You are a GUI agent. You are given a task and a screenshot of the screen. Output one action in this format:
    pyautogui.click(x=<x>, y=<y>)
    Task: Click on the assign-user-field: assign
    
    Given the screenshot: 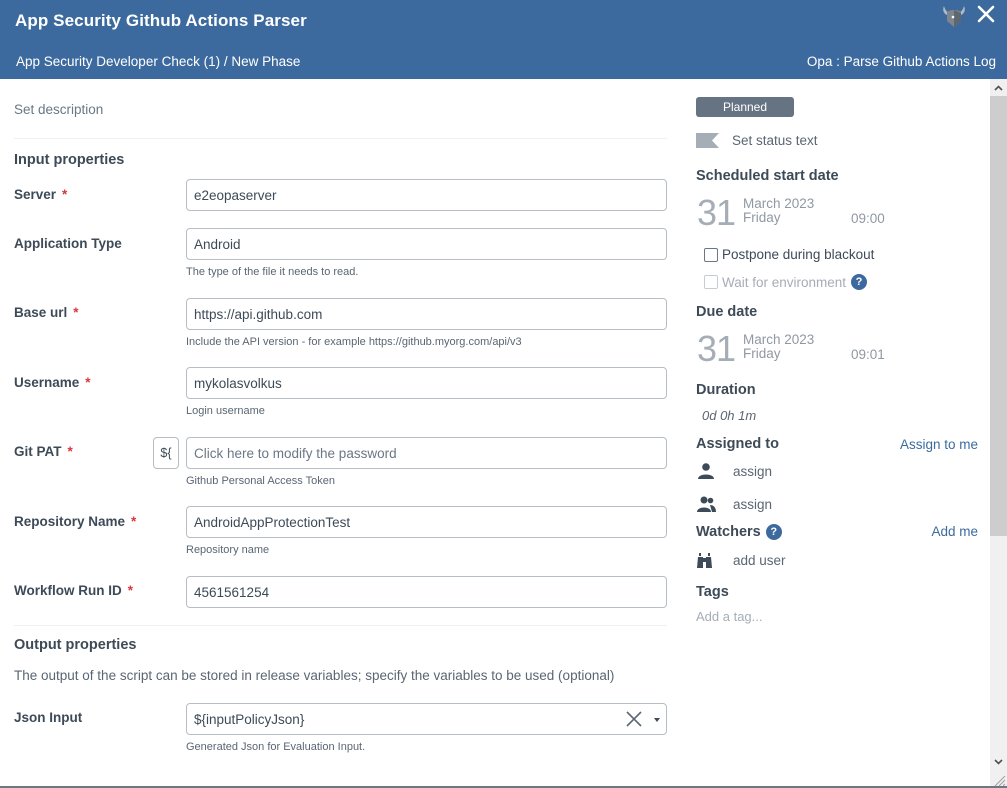 What is the action you would take?
    pyautogui.click(x=734, y=471)
    